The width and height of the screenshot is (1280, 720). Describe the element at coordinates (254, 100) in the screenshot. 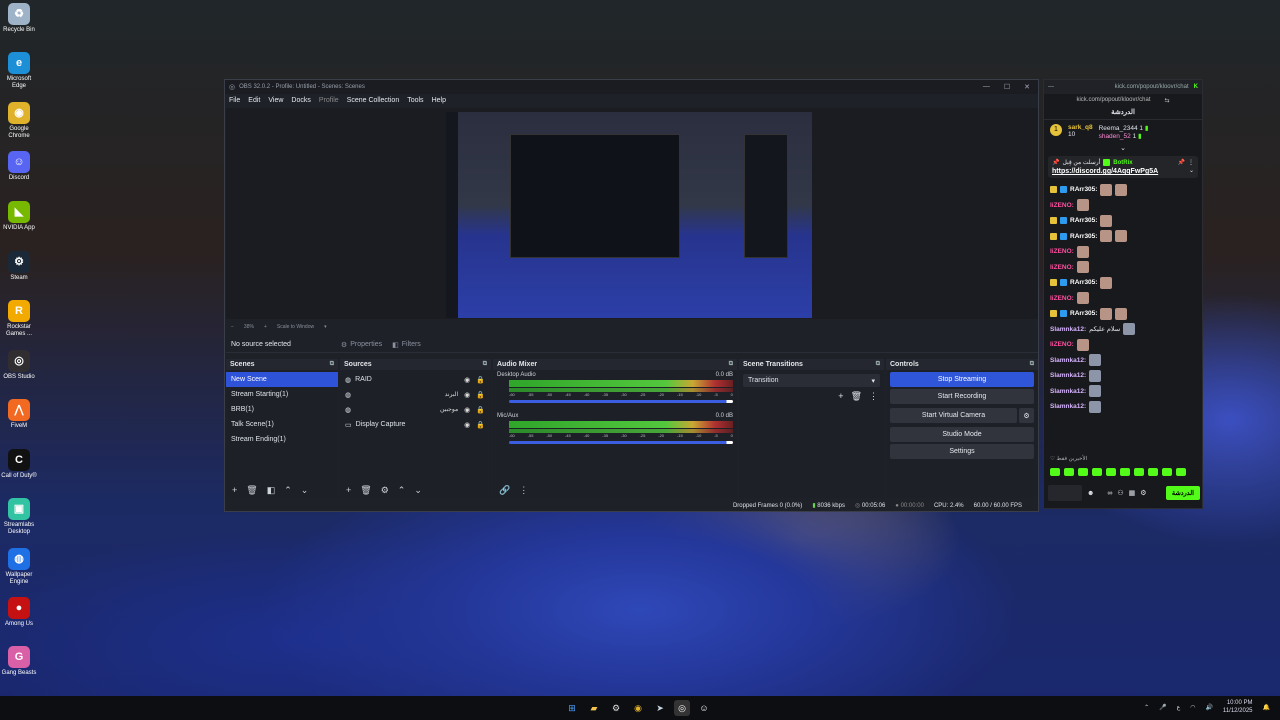

I see `menu-edit: Edit` at that location.